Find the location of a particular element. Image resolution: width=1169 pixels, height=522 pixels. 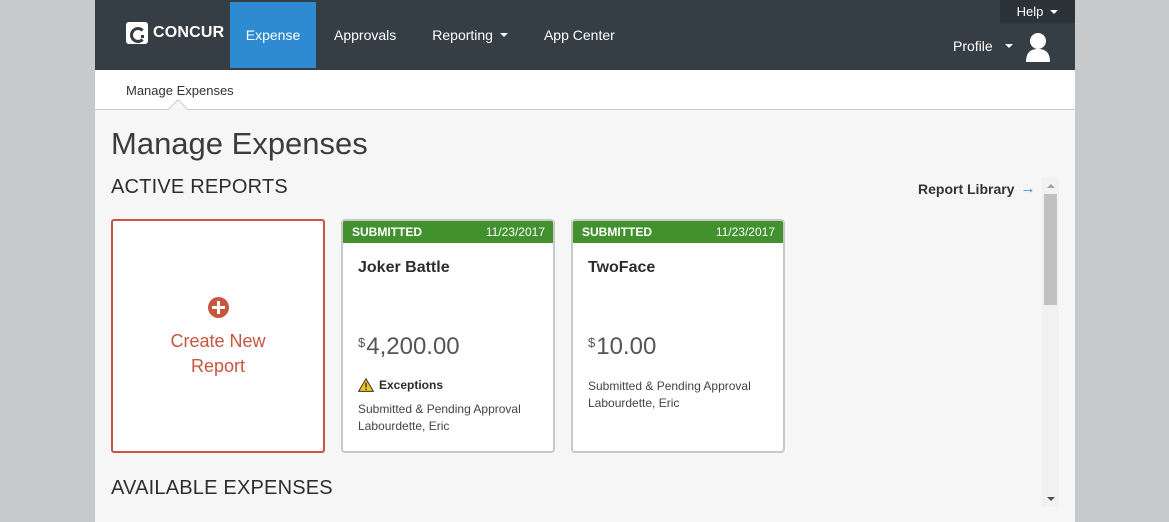

amount-value: 10.00 is located at coordinates (626, 346).